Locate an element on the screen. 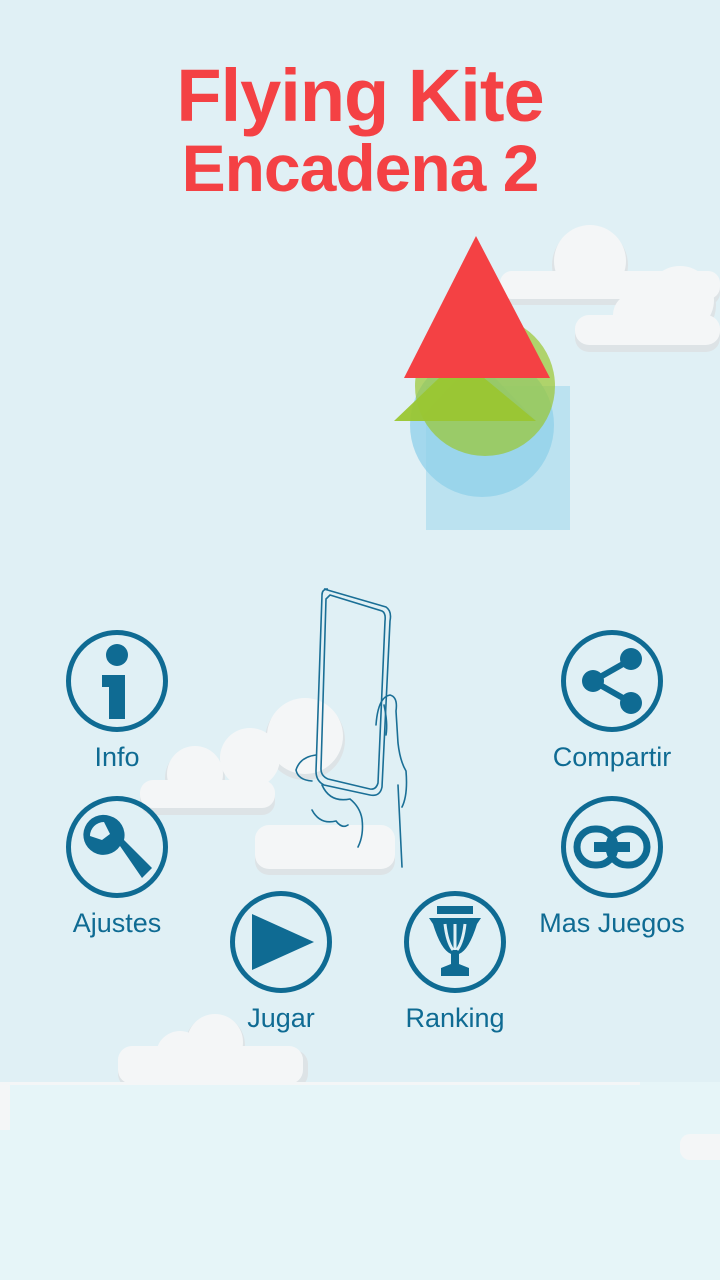  bottom-band-edge-right is located at coordinates (700, 1147).